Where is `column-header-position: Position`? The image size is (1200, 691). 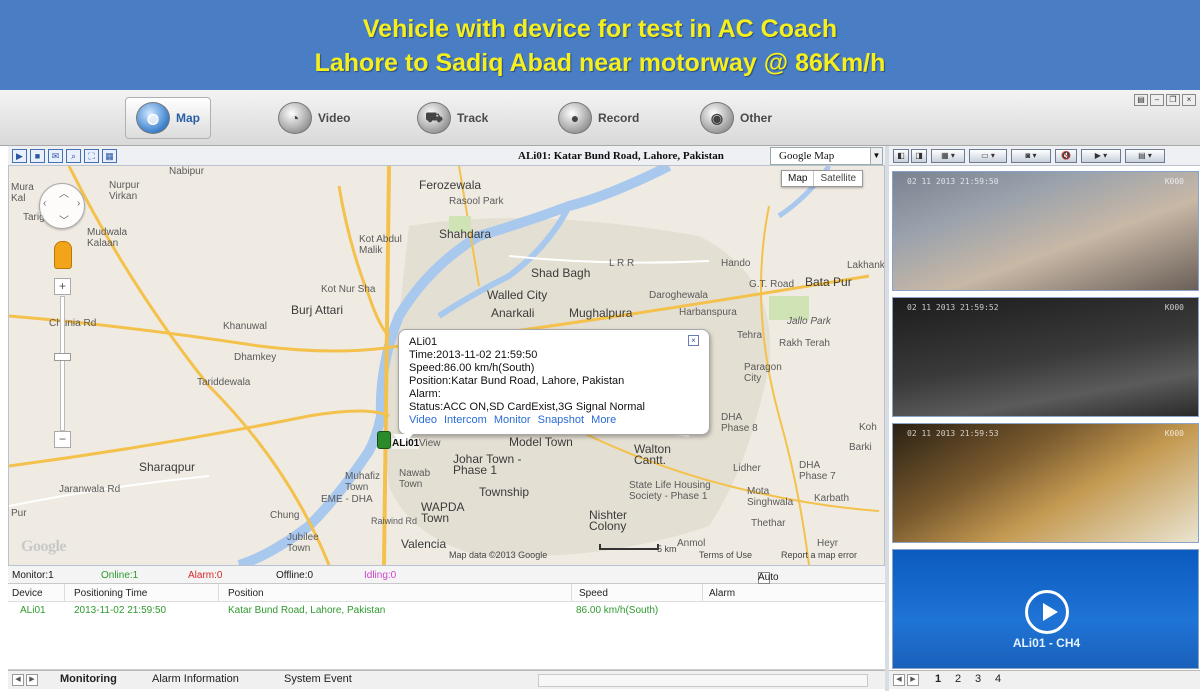 column-header-position: Position is located at coordinates (246, 593).